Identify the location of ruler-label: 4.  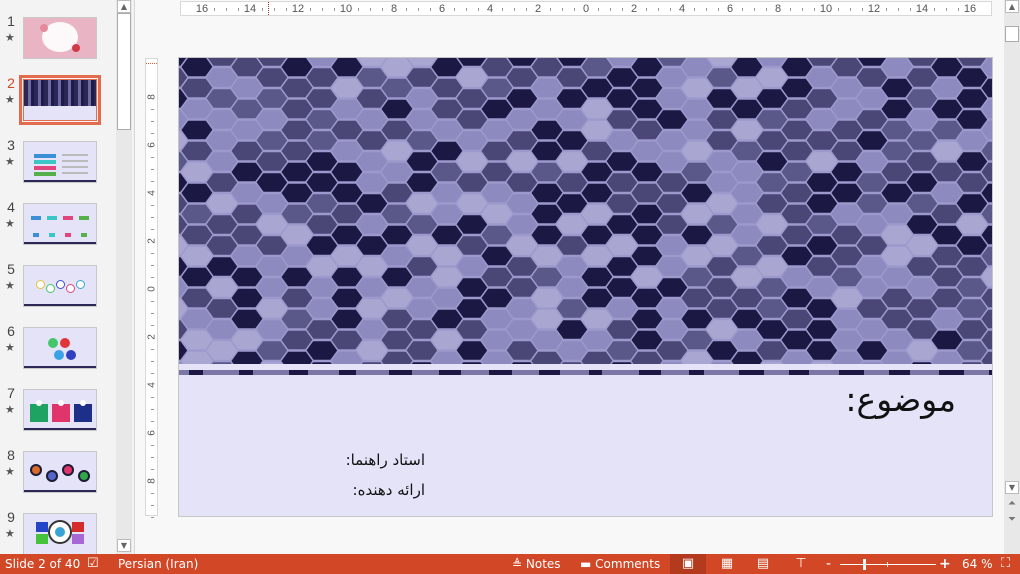
(682, 9).